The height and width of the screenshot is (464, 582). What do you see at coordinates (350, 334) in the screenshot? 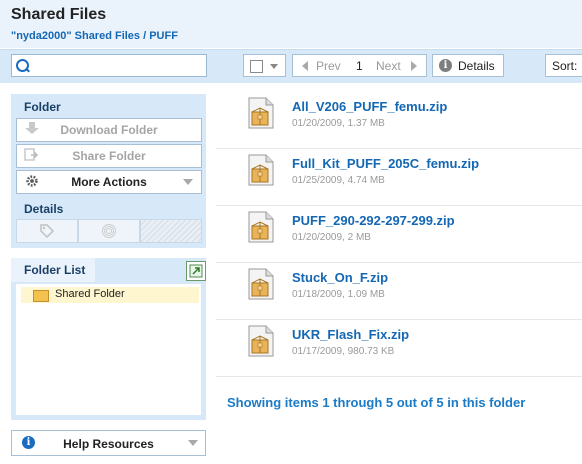
I see `file-name-link: UKR_Flash_Fix.zip` at bounding box center [350, 334].